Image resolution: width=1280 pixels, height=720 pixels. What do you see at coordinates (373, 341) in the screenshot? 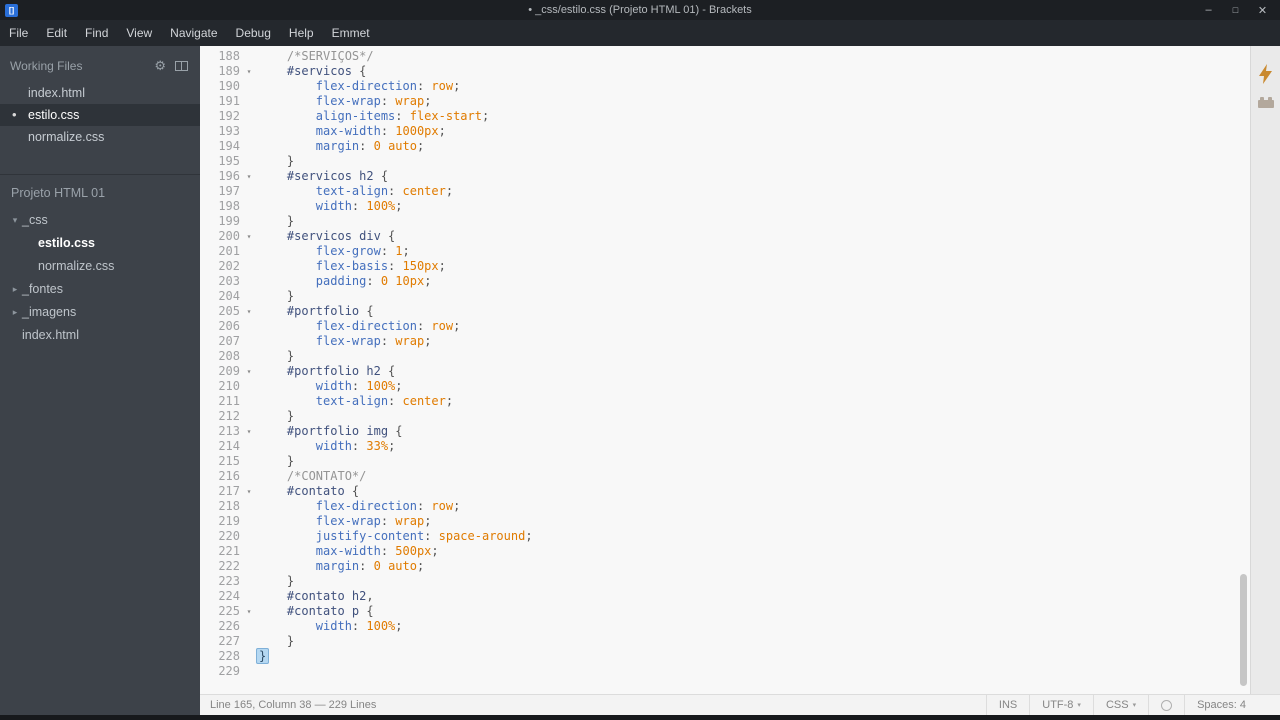
I see `code-text: flex-wrap: wrap;` at bounding box center [373, 341].